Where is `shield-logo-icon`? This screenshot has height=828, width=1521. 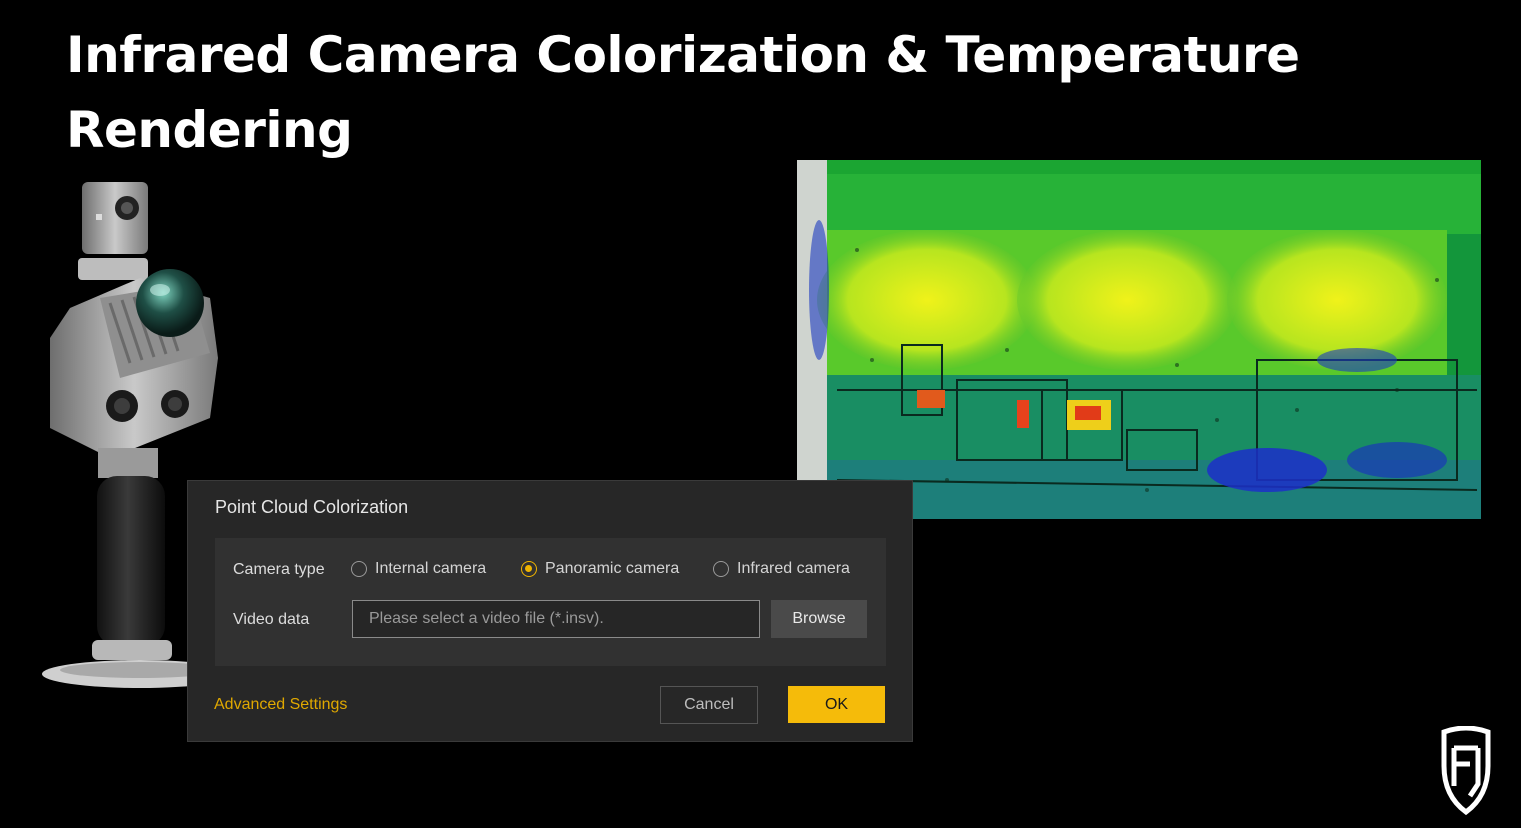 shield-logo-icon is located at coordinates (1466, 770).